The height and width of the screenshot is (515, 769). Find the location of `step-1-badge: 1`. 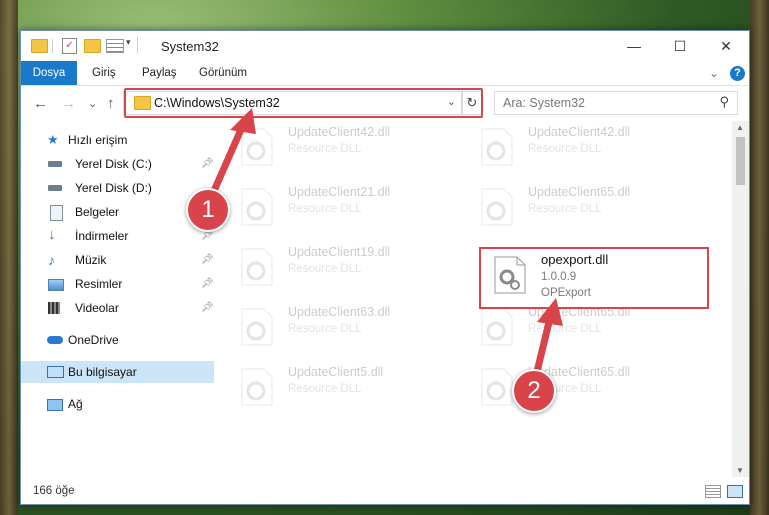

step-1-badge: 1 is located at coordinates (208, 210).